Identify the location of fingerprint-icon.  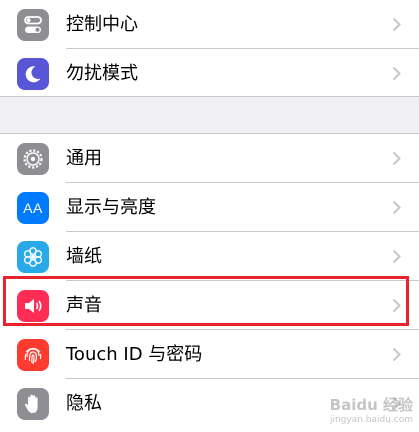
(33, 355).